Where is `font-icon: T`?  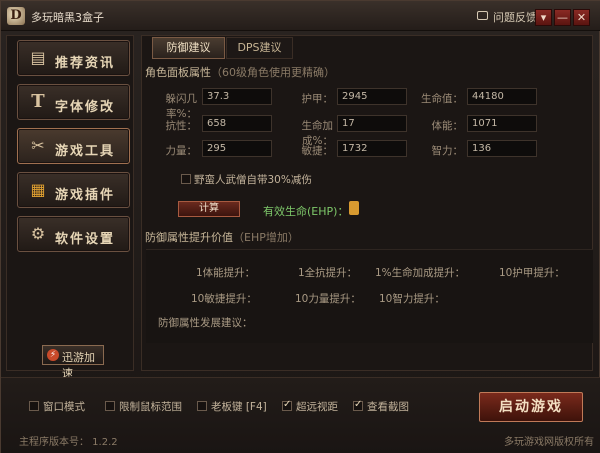
font-icon: T is located at coordinates (38, 101).